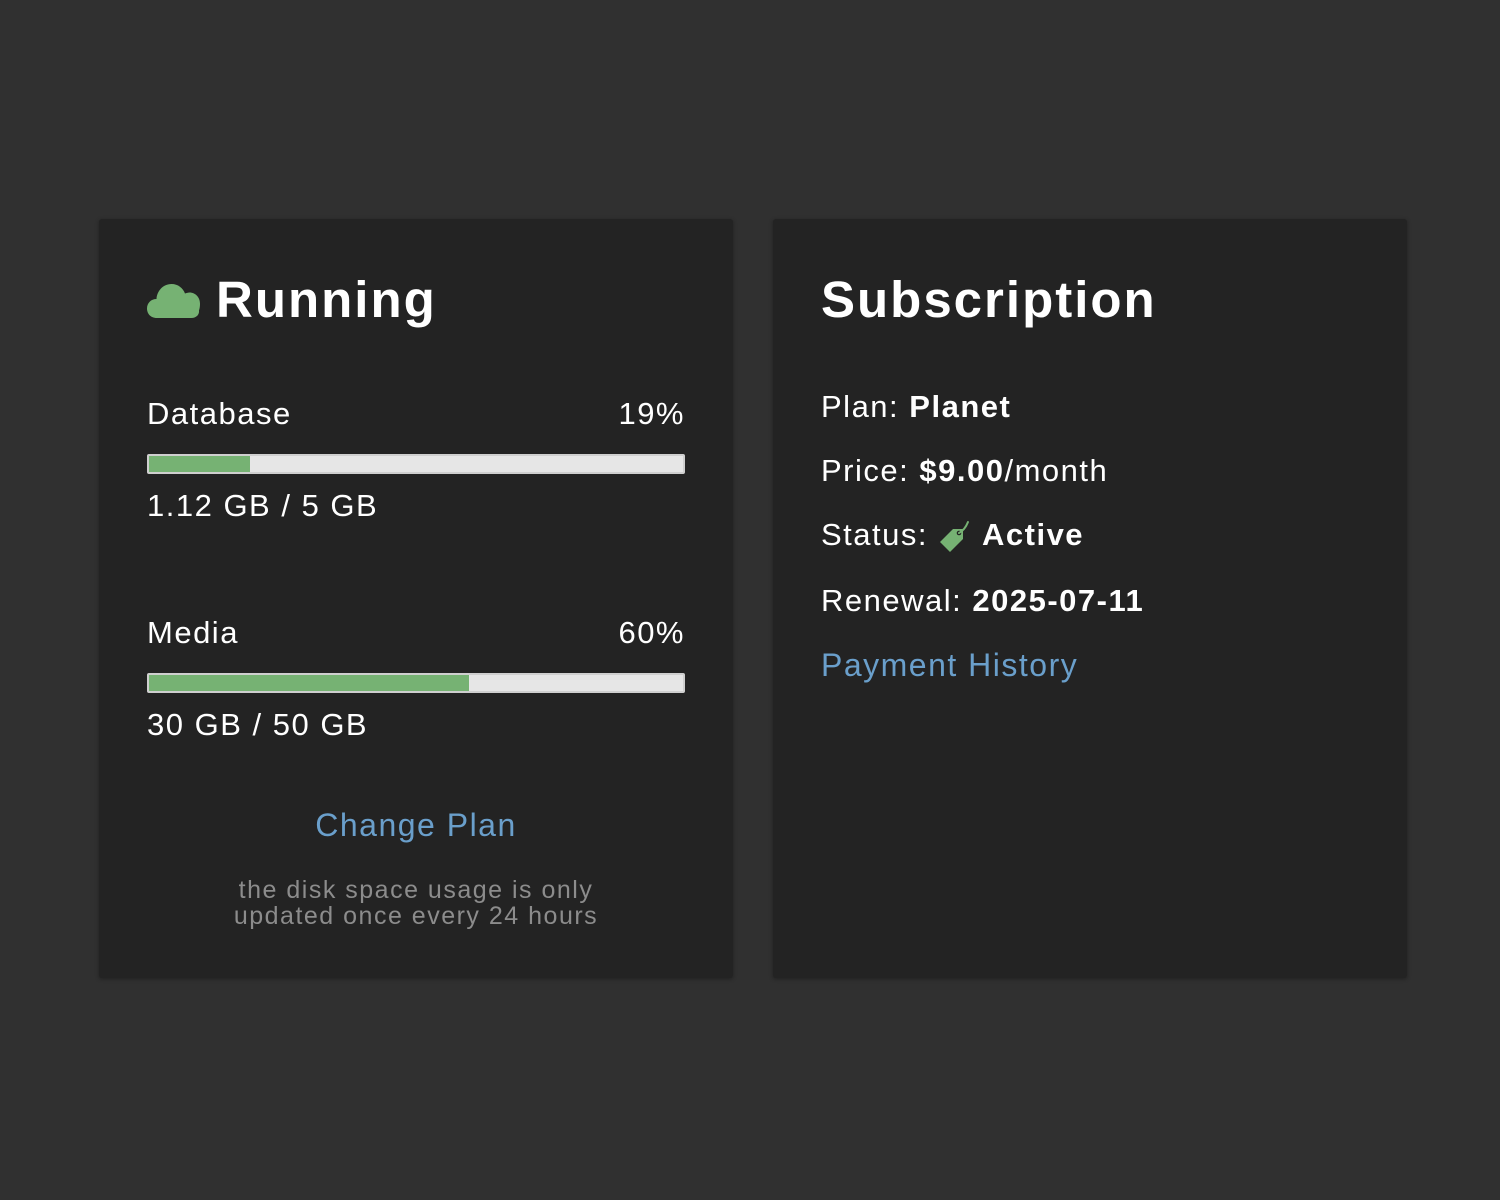  Describe the element at coordinates (1033, 534) in the screenshot. I see `status-value: Active` at that location.